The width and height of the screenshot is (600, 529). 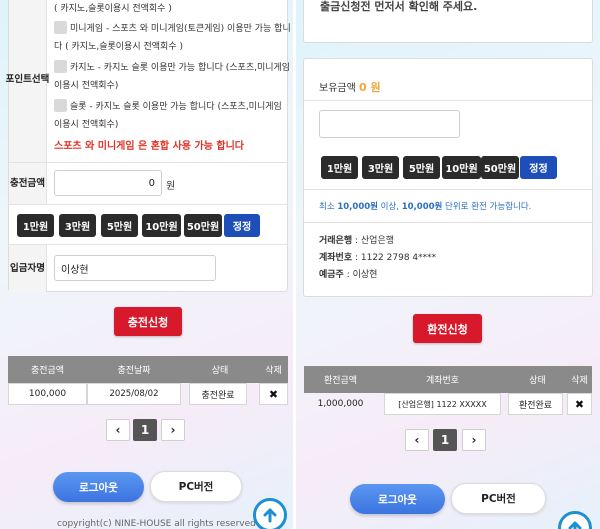 I want to click on depositor-input: 이상현, so click(x=135, y=268).